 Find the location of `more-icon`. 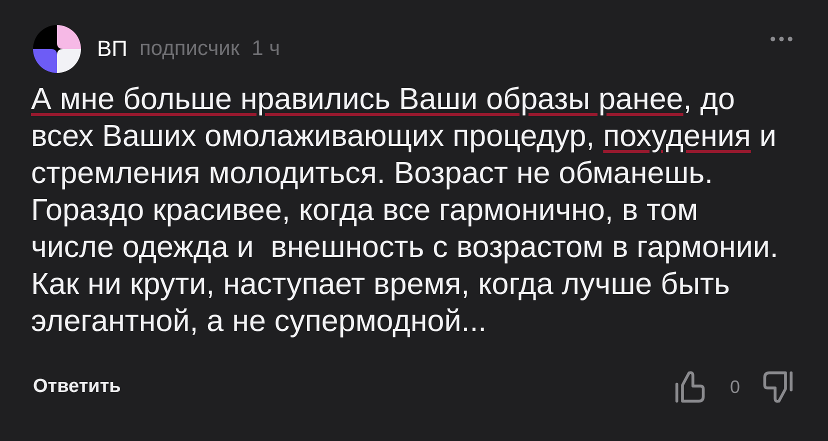

more-icon is located at coordinates (781, 39).